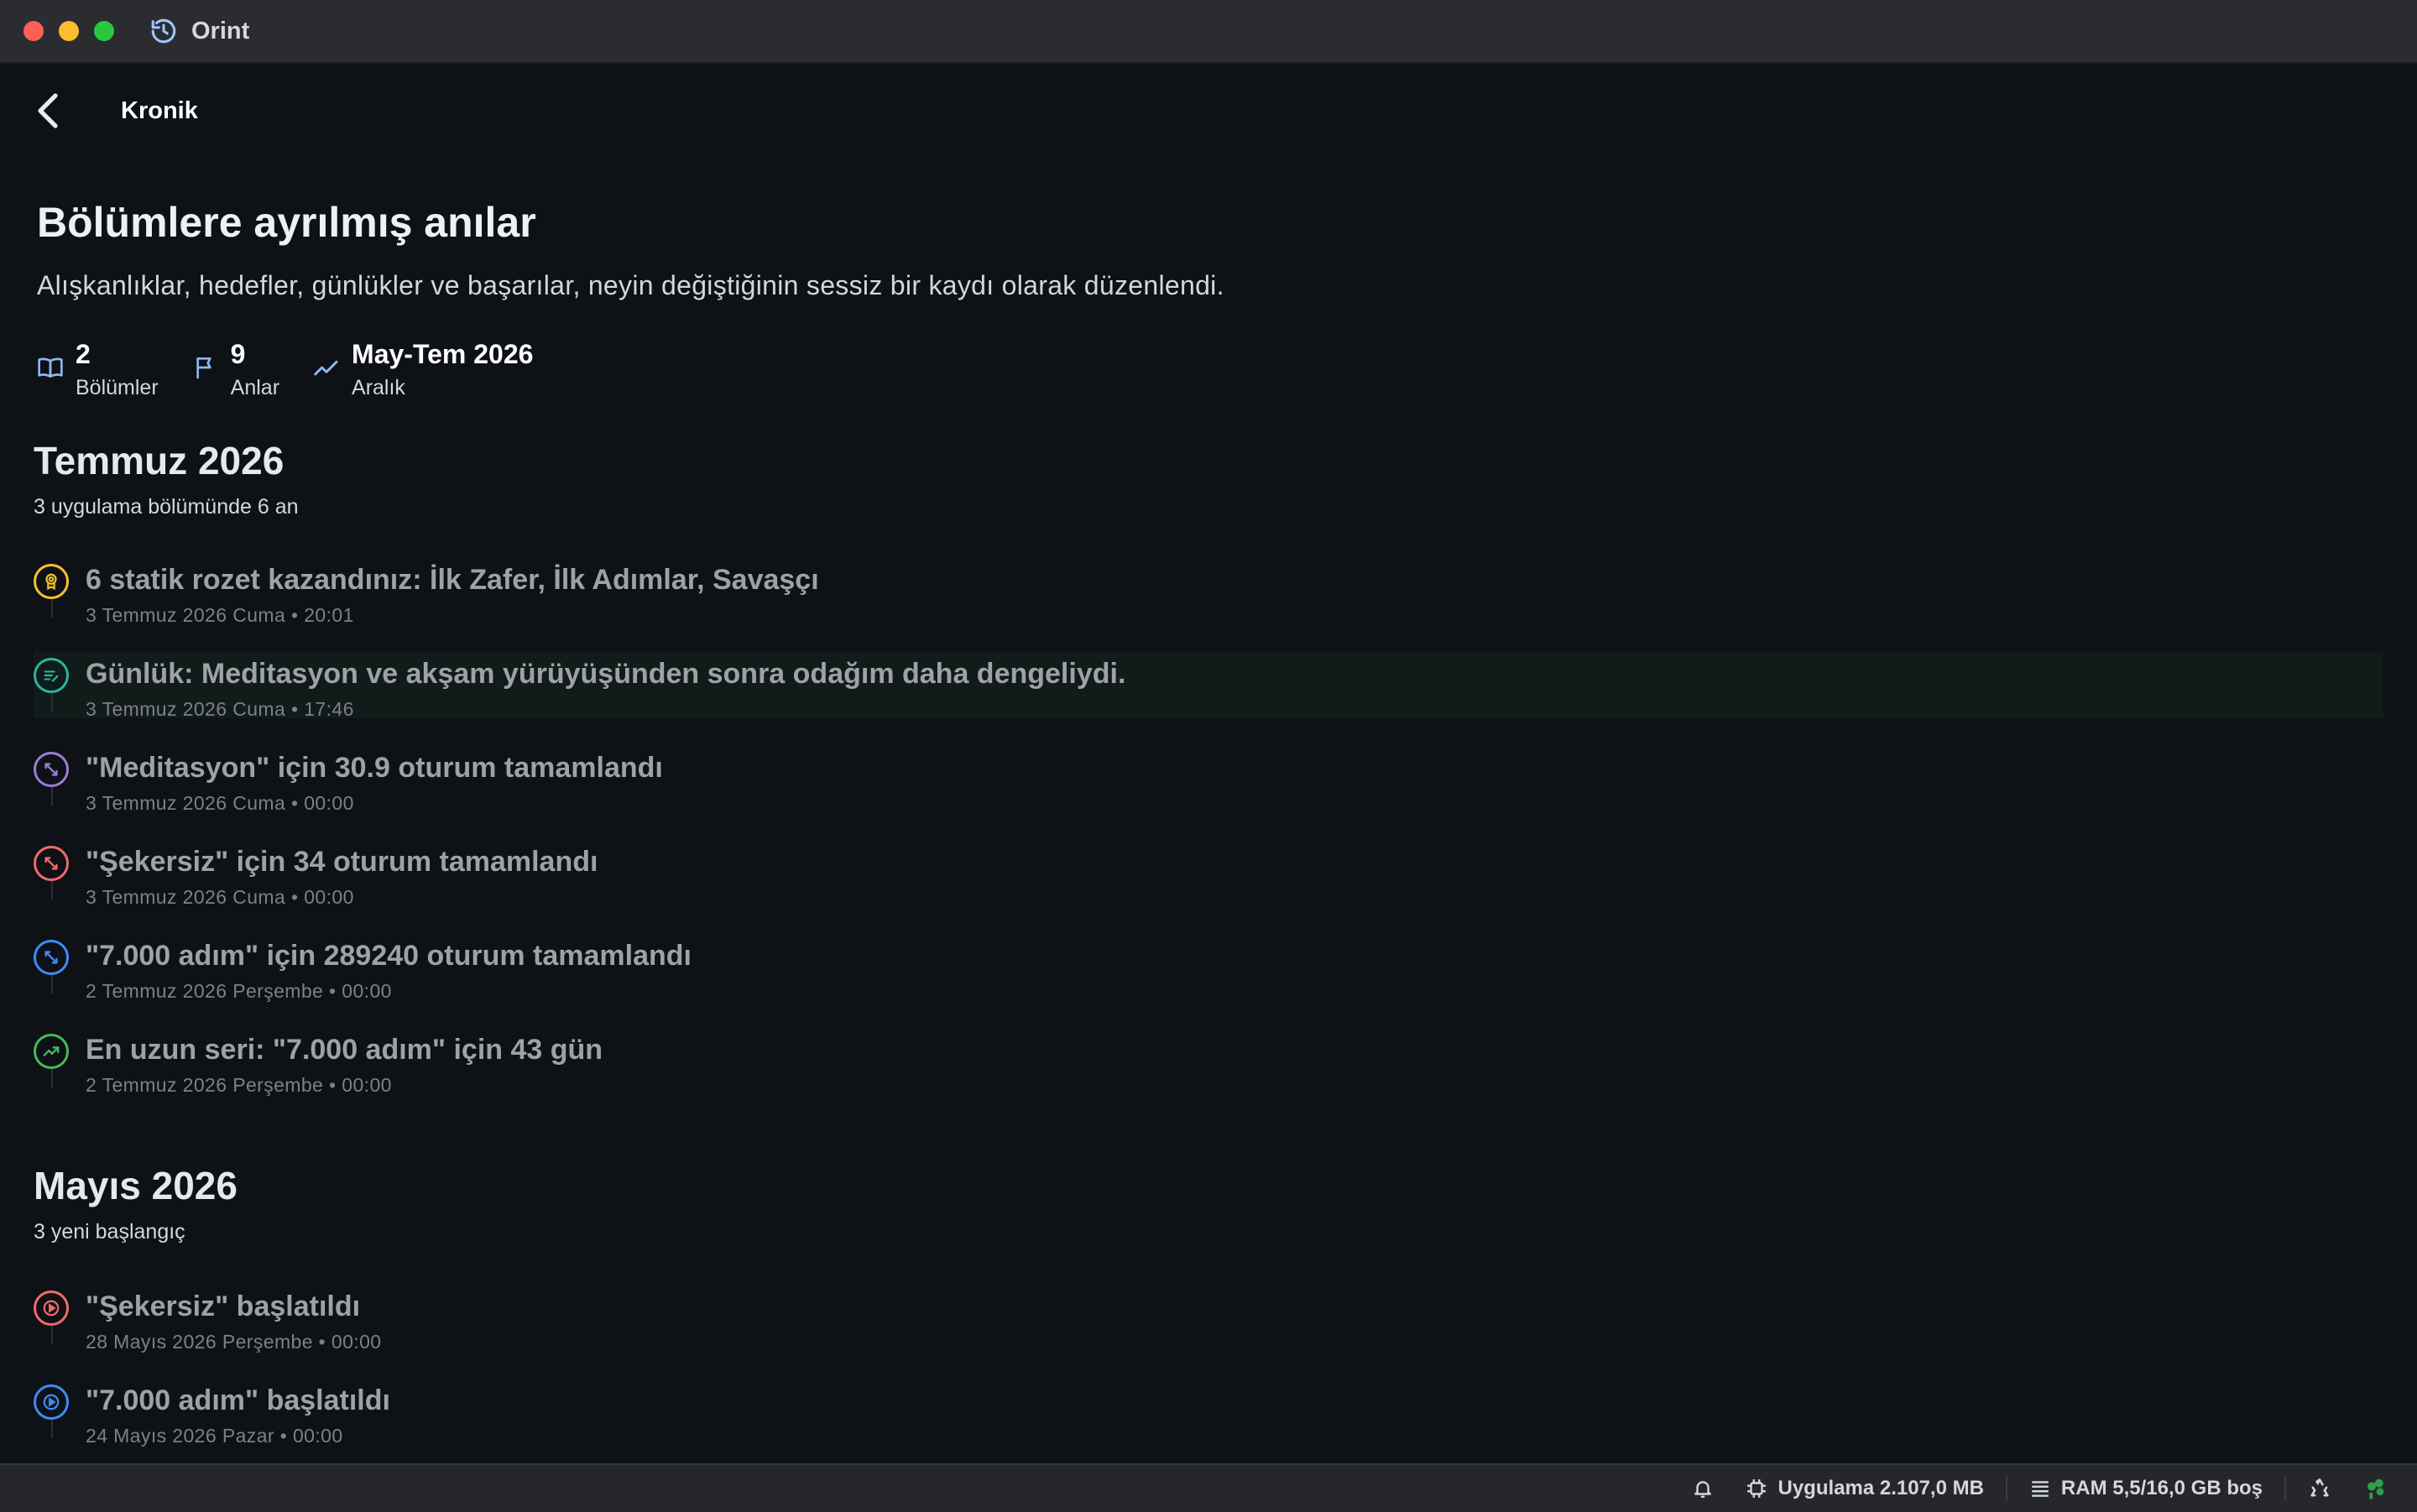 The height and width of the screenshot is (1512, 2417). I want to click on item-meta: 3 Temmuz 2026 Cuma • 20:01, so click(220, 615).